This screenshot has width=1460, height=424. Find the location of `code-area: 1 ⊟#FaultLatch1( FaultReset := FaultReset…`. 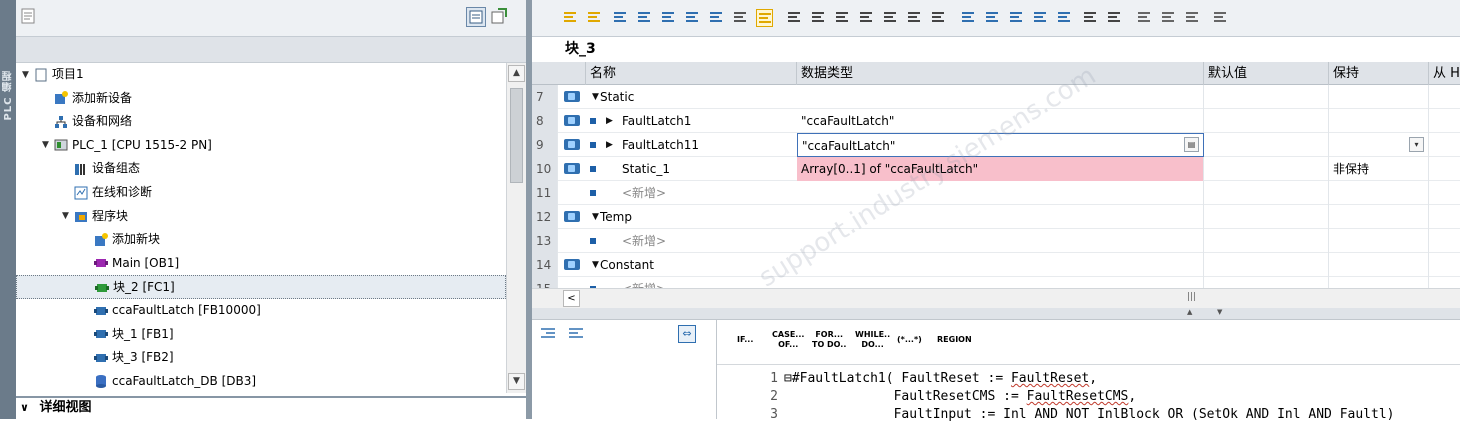

code-area: 1 ⊟#FaultLatch1( FaultReset := FaultReset… is located at coordinates (1106, 396).